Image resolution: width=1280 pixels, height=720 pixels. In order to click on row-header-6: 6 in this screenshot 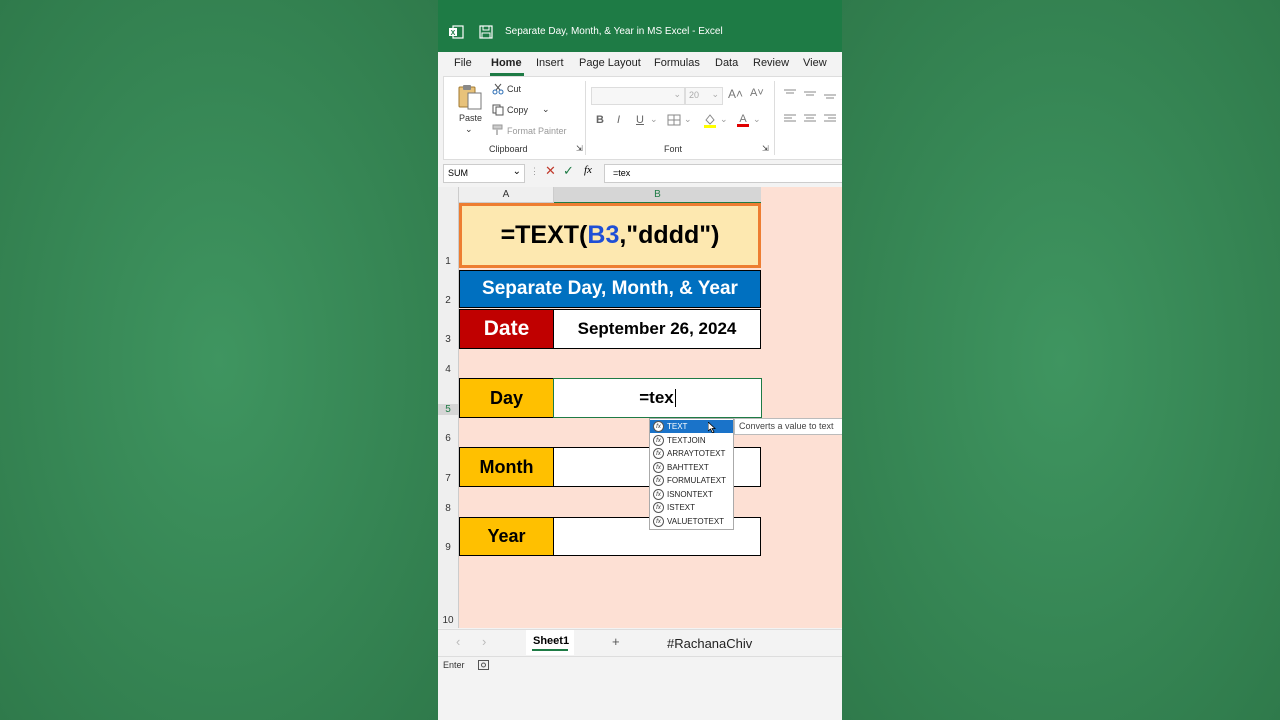, I will do `click(448, 438)`.